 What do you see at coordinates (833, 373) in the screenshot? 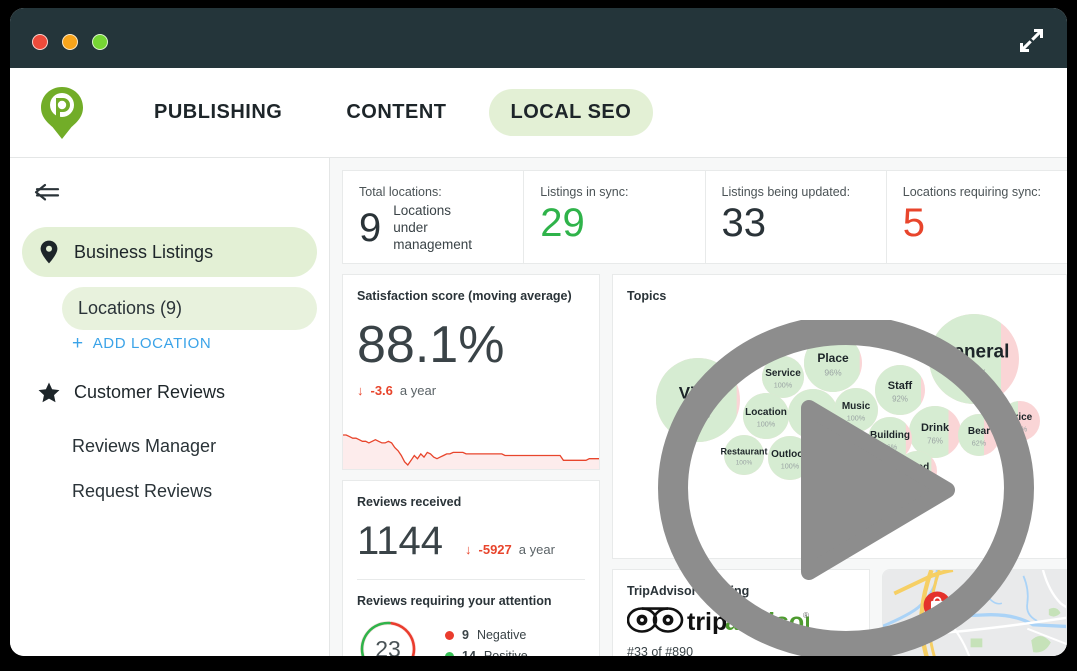
I see `svg-text: 96%` at bounding box center [833, 373].